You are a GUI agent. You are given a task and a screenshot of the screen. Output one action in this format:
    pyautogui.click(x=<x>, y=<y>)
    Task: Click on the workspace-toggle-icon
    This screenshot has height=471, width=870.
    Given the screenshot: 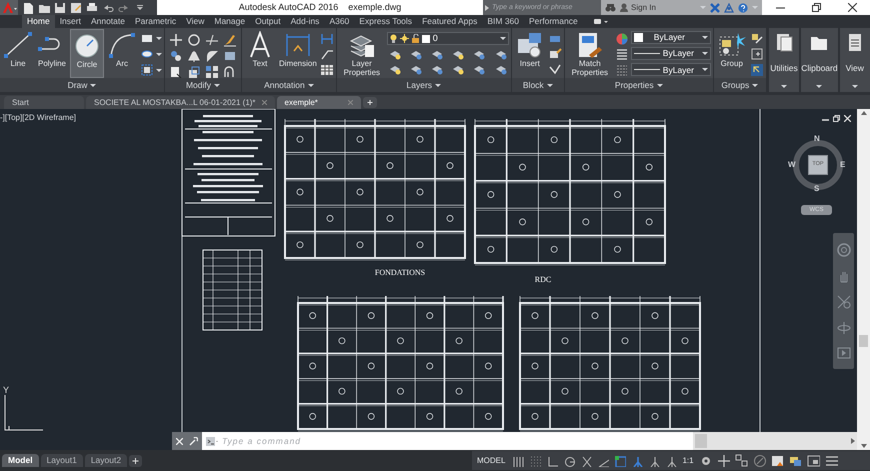 What is the action you would take?
    pyautogui.click(x=600, y=22)
    